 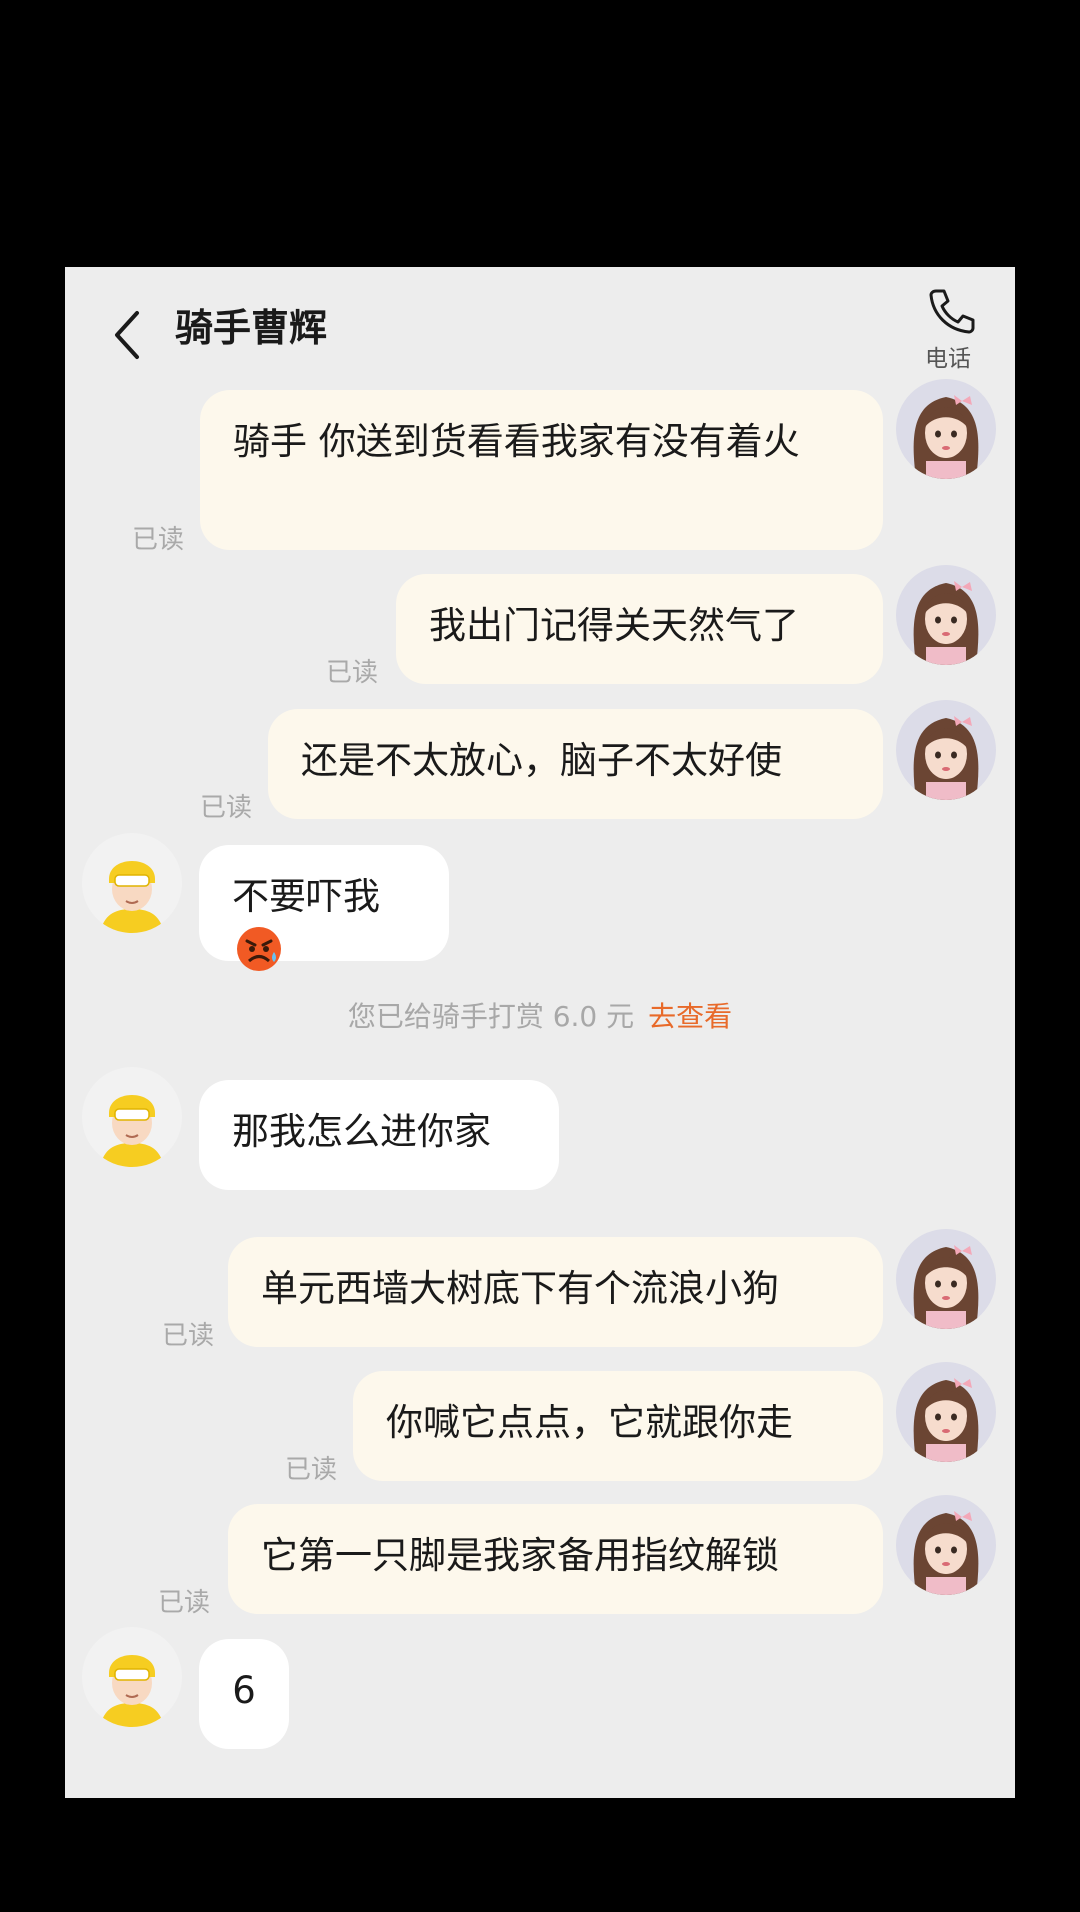 What do you see at coordinates (950, 310) in the screenshot?
I see `phone-icon` at bounding box center [950, 310].